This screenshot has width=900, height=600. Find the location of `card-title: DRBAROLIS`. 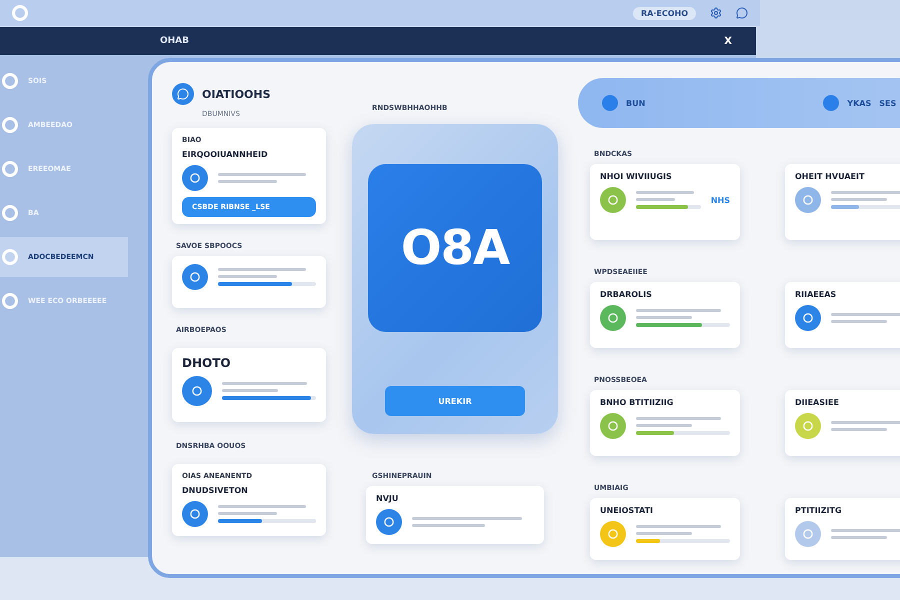

card-title: DRBAROLIS is located at coordinates (626, 294).